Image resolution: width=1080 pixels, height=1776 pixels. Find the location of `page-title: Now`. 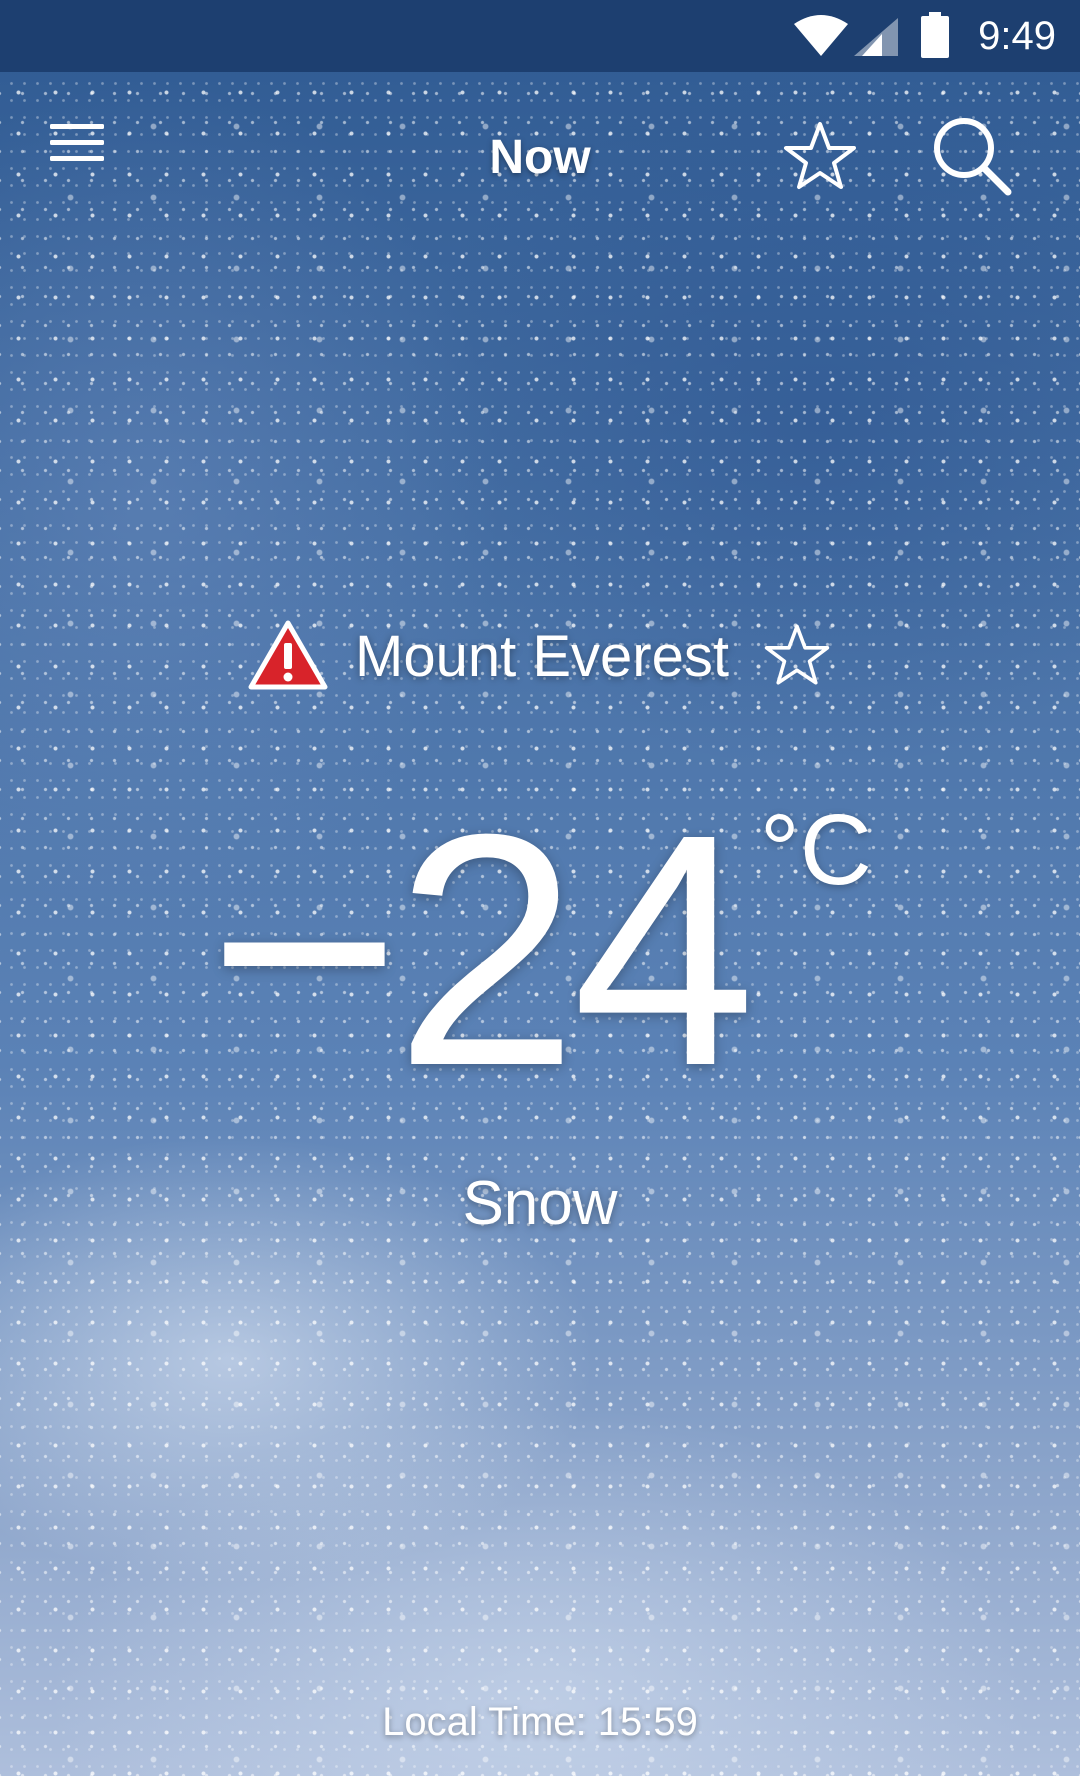

page-title: Now is located at coordinates (540, 157).